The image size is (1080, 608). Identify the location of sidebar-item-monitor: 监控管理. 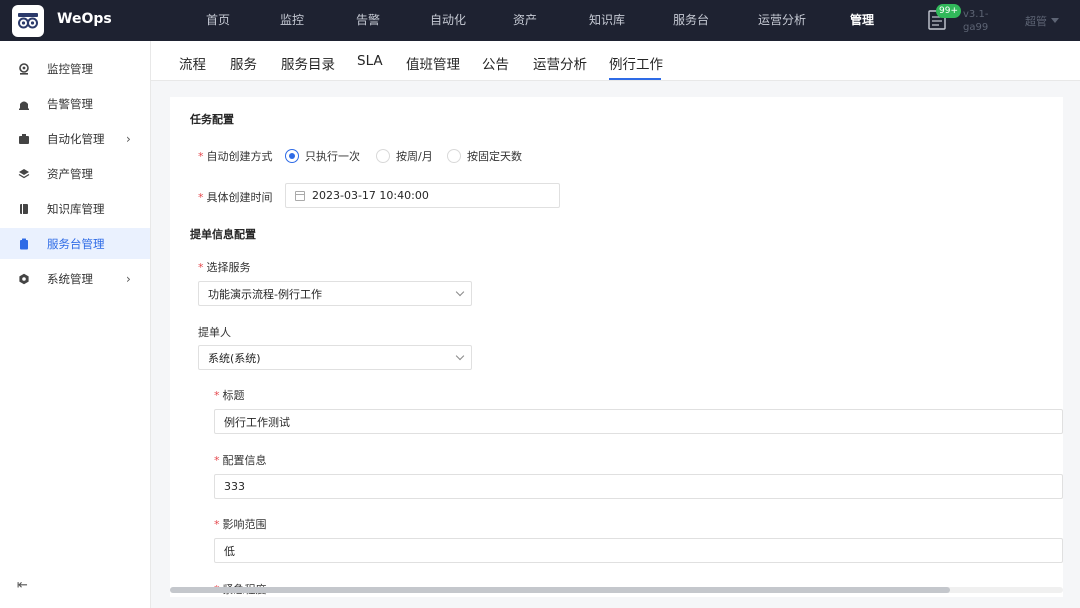
(75, 68).